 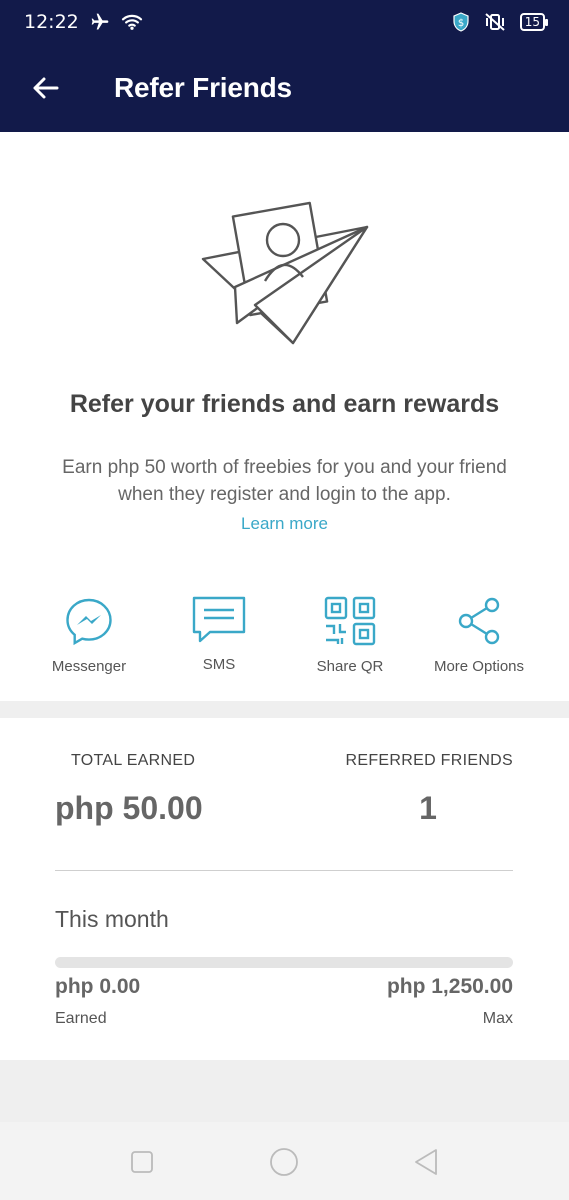 What do you see at coordinates (284, 404) in the screenshot?
I see `refer-headline: Refer your friends and earn rewards` at bounding box center [284, 404].